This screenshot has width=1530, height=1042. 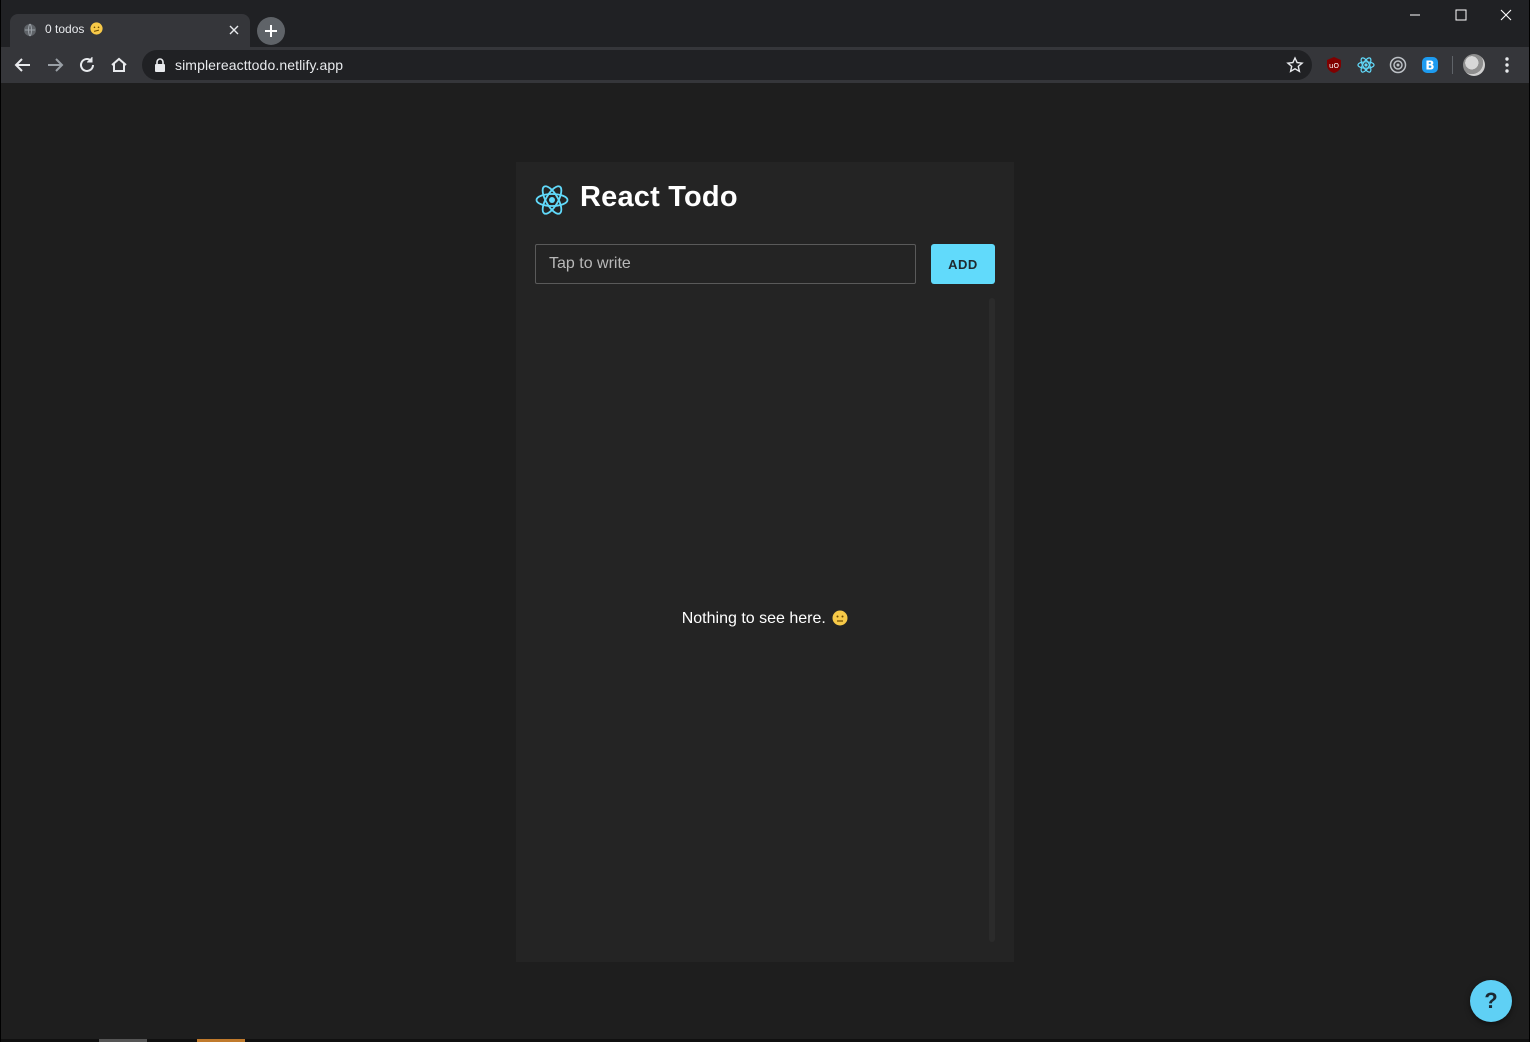 I want to click on lock-icon, so click(x=160, y=65).